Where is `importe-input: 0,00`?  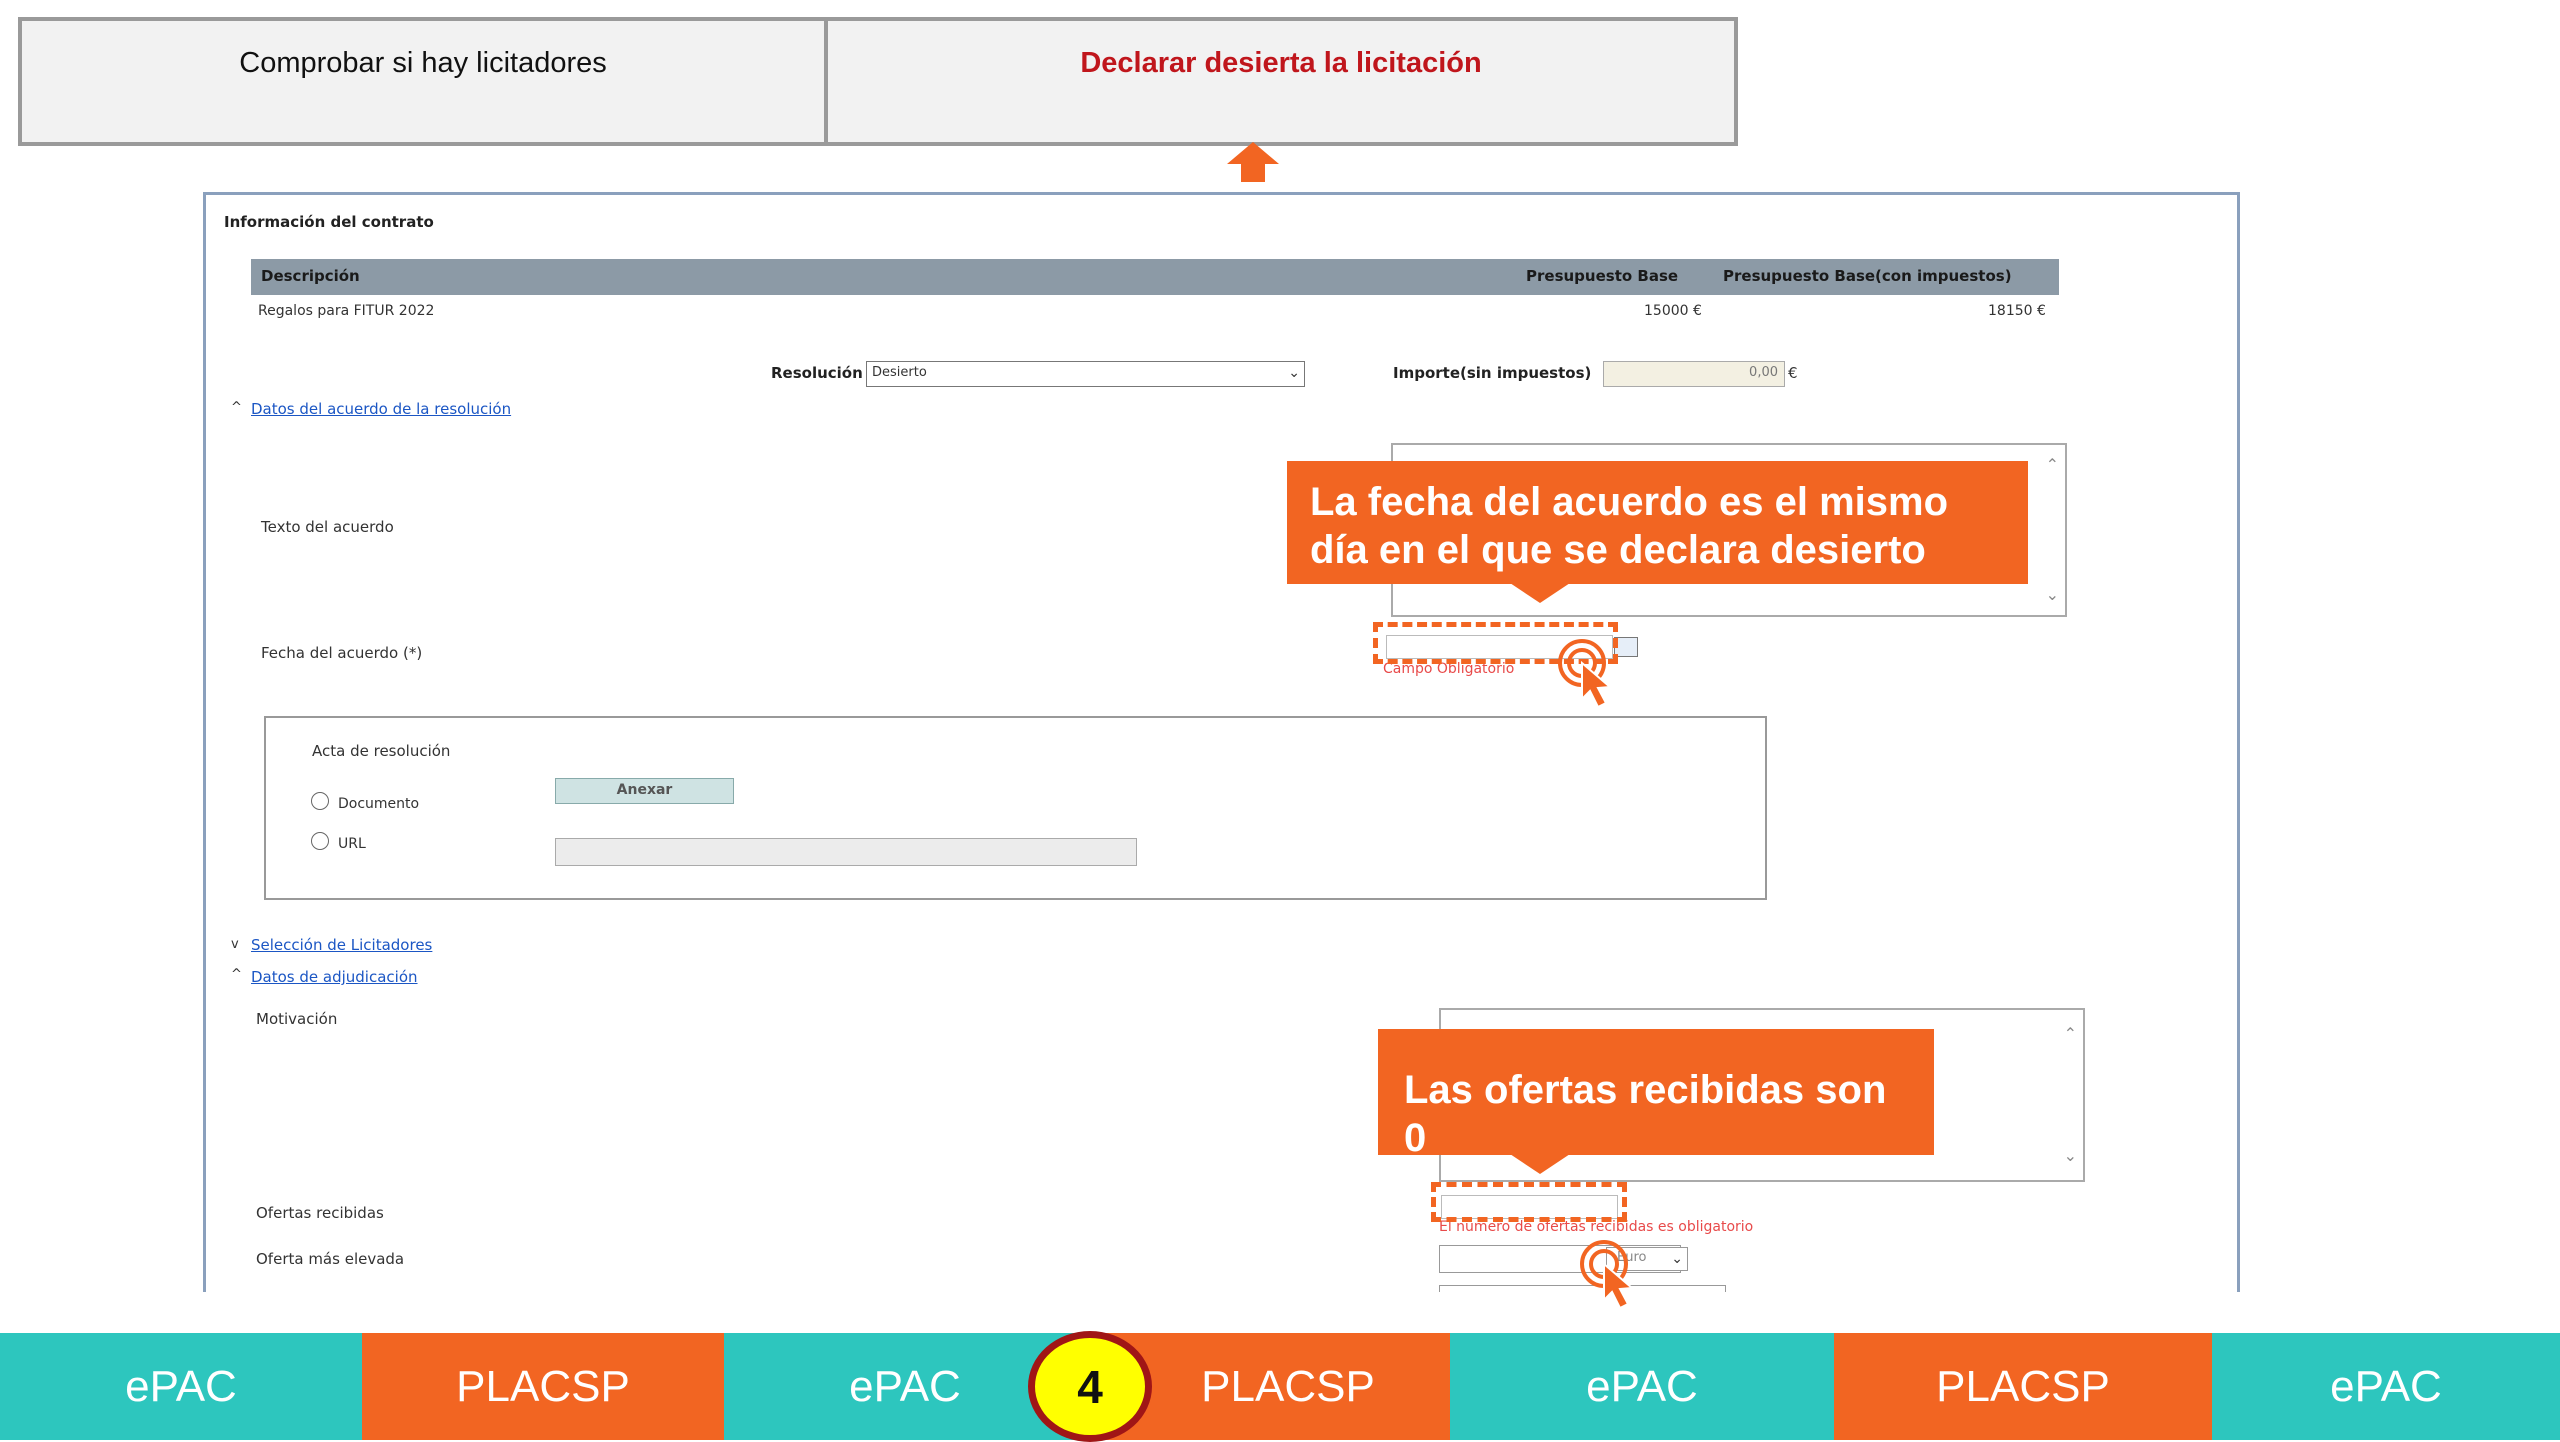
importe-input: 0,00 is located at coordinates (1694, 374).